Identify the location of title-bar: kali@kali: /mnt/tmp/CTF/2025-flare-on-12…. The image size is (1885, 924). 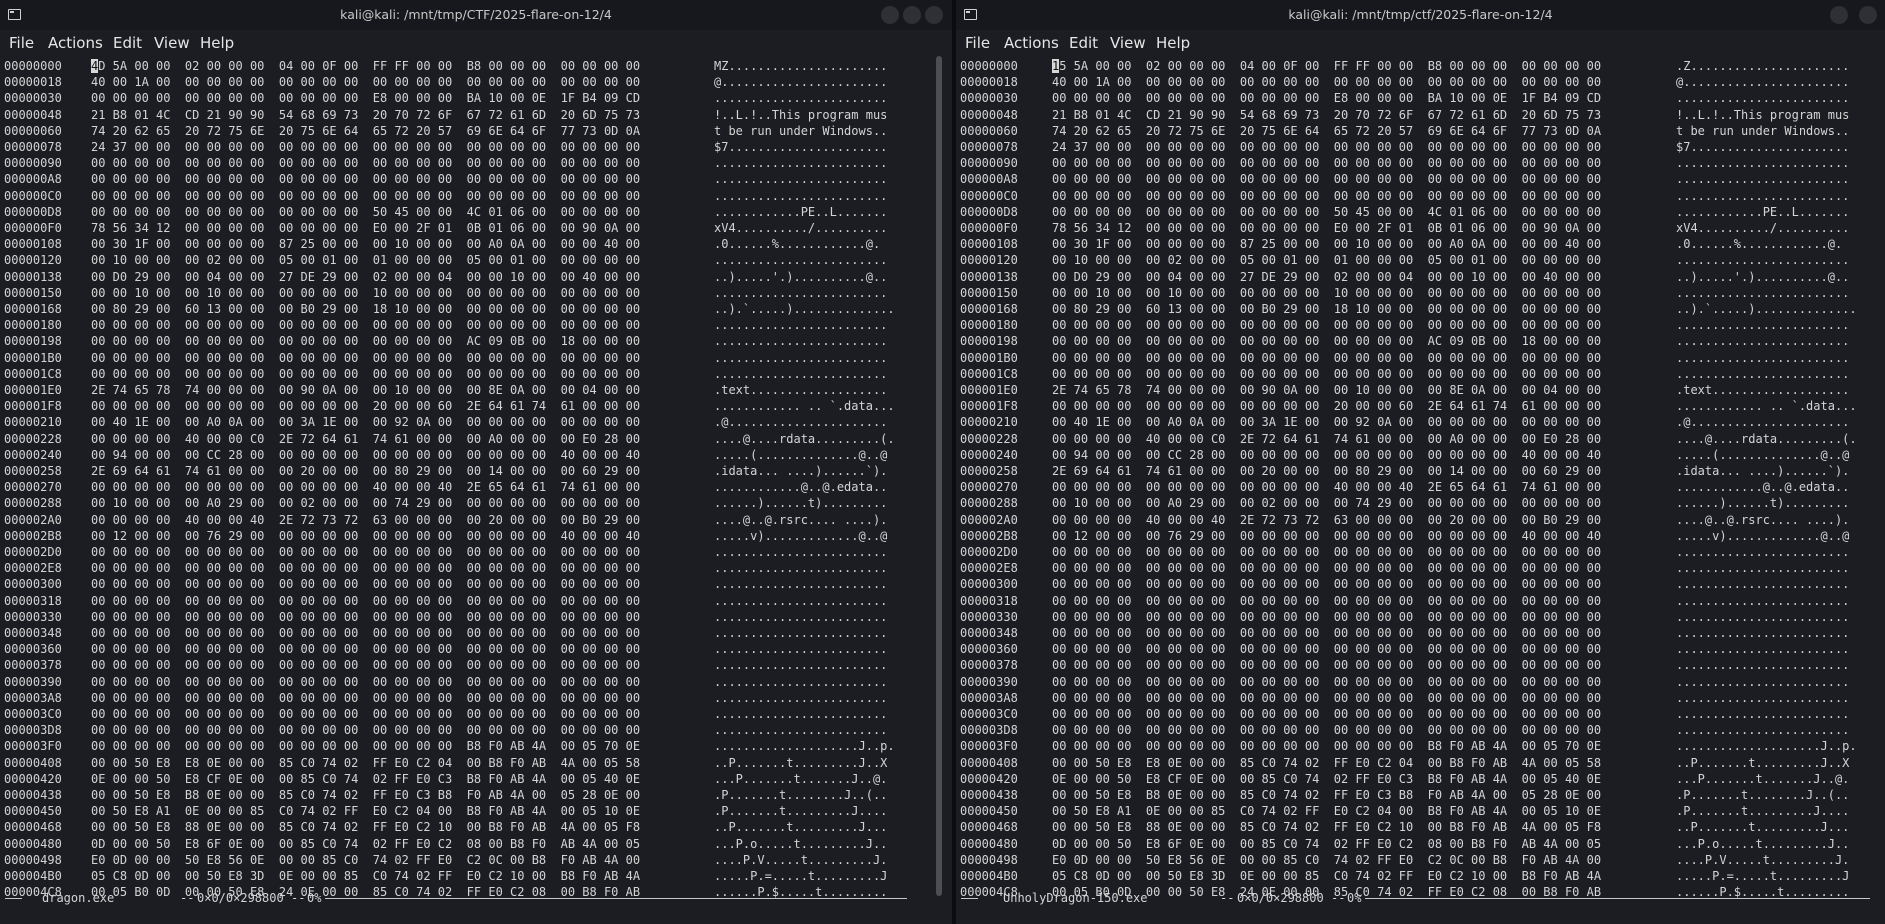
(476, 15).